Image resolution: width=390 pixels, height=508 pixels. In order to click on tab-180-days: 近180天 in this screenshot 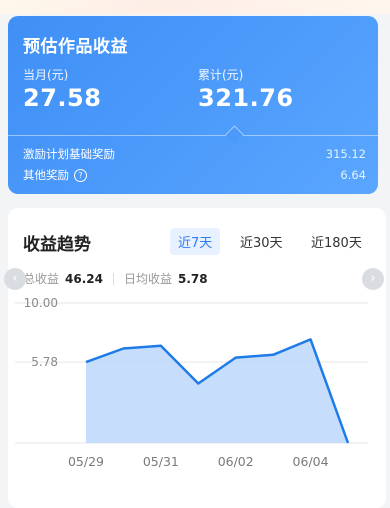, I will do `click(336, 241)`.